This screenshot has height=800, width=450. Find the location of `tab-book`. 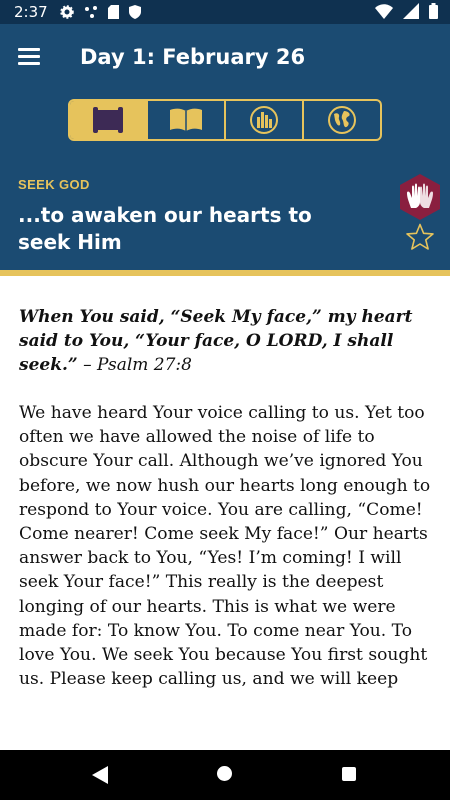

tab-book is located at coordinates (187, 120).